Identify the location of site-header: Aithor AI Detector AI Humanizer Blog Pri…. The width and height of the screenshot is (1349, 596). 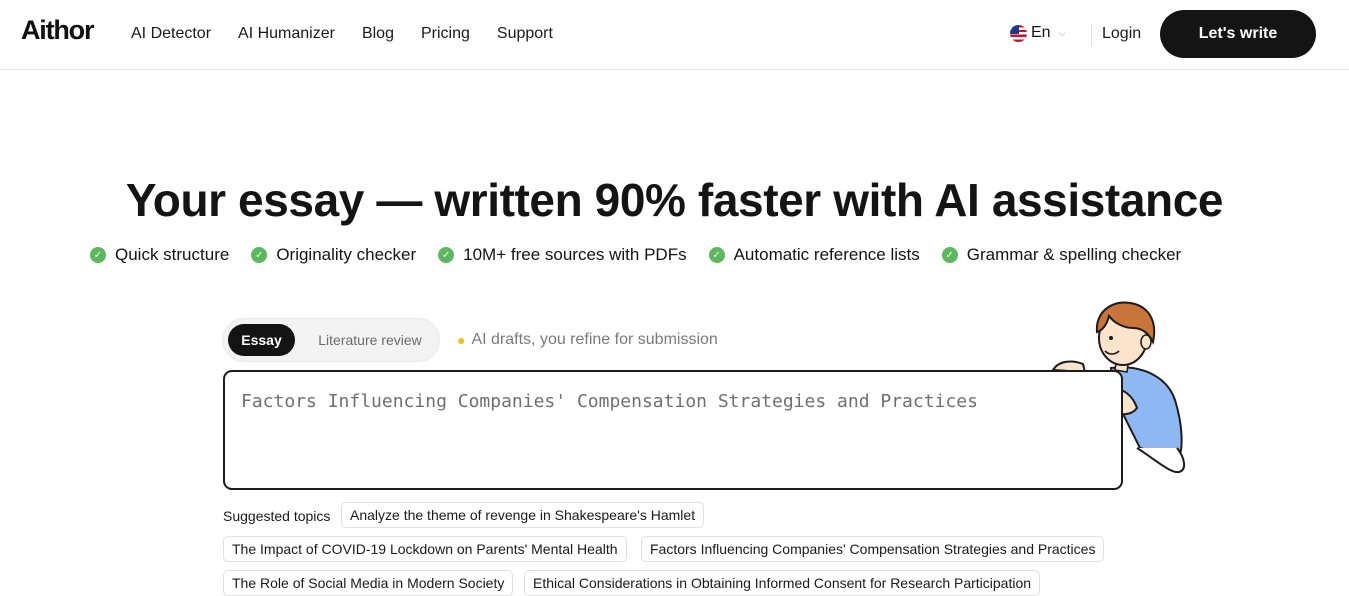
(674, 35).